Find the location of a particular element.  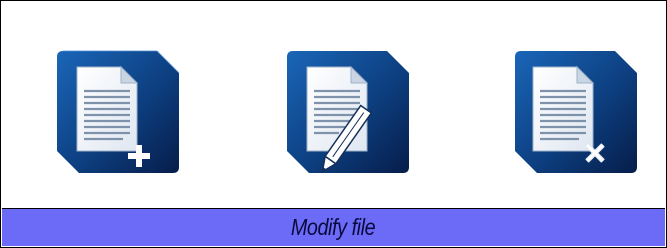

document-edit-icon is located at coordinates (348, 112).